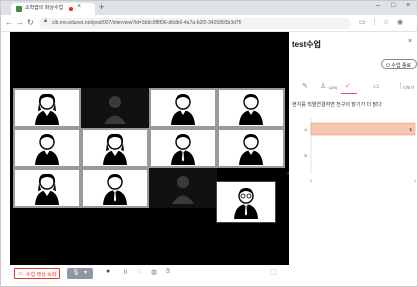 This screenshot has width=418, height=287. Describe the element at coordinates (44, 8) in the screenshot. I see `tab-title: 소학습의 화상수업` at that location.